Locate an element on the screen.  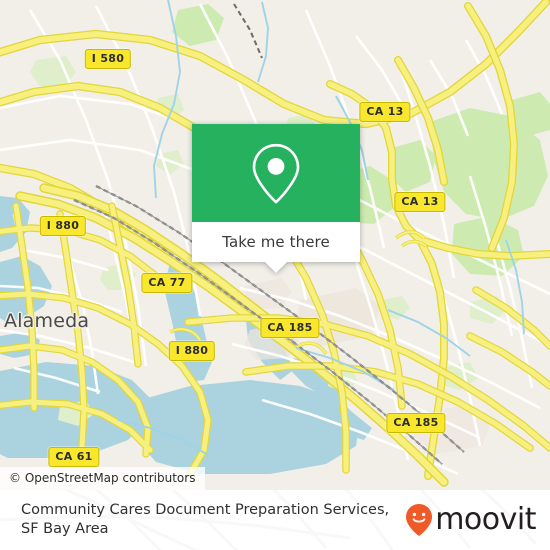
moovit-logo: moovit is located at coordinates (470, 520).